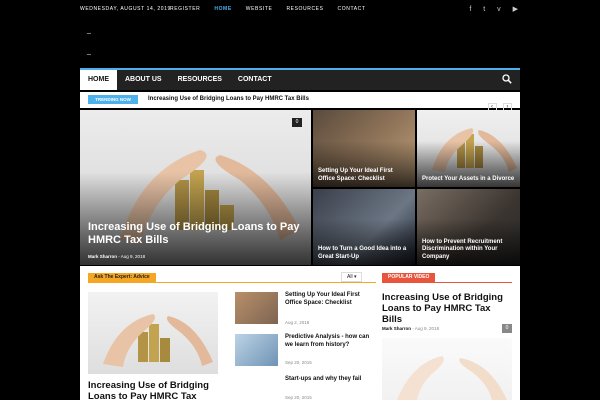 This screenshot has width=600, height=400. I want to click on trending-badge: TRENDING NOW, so click(113, 99).